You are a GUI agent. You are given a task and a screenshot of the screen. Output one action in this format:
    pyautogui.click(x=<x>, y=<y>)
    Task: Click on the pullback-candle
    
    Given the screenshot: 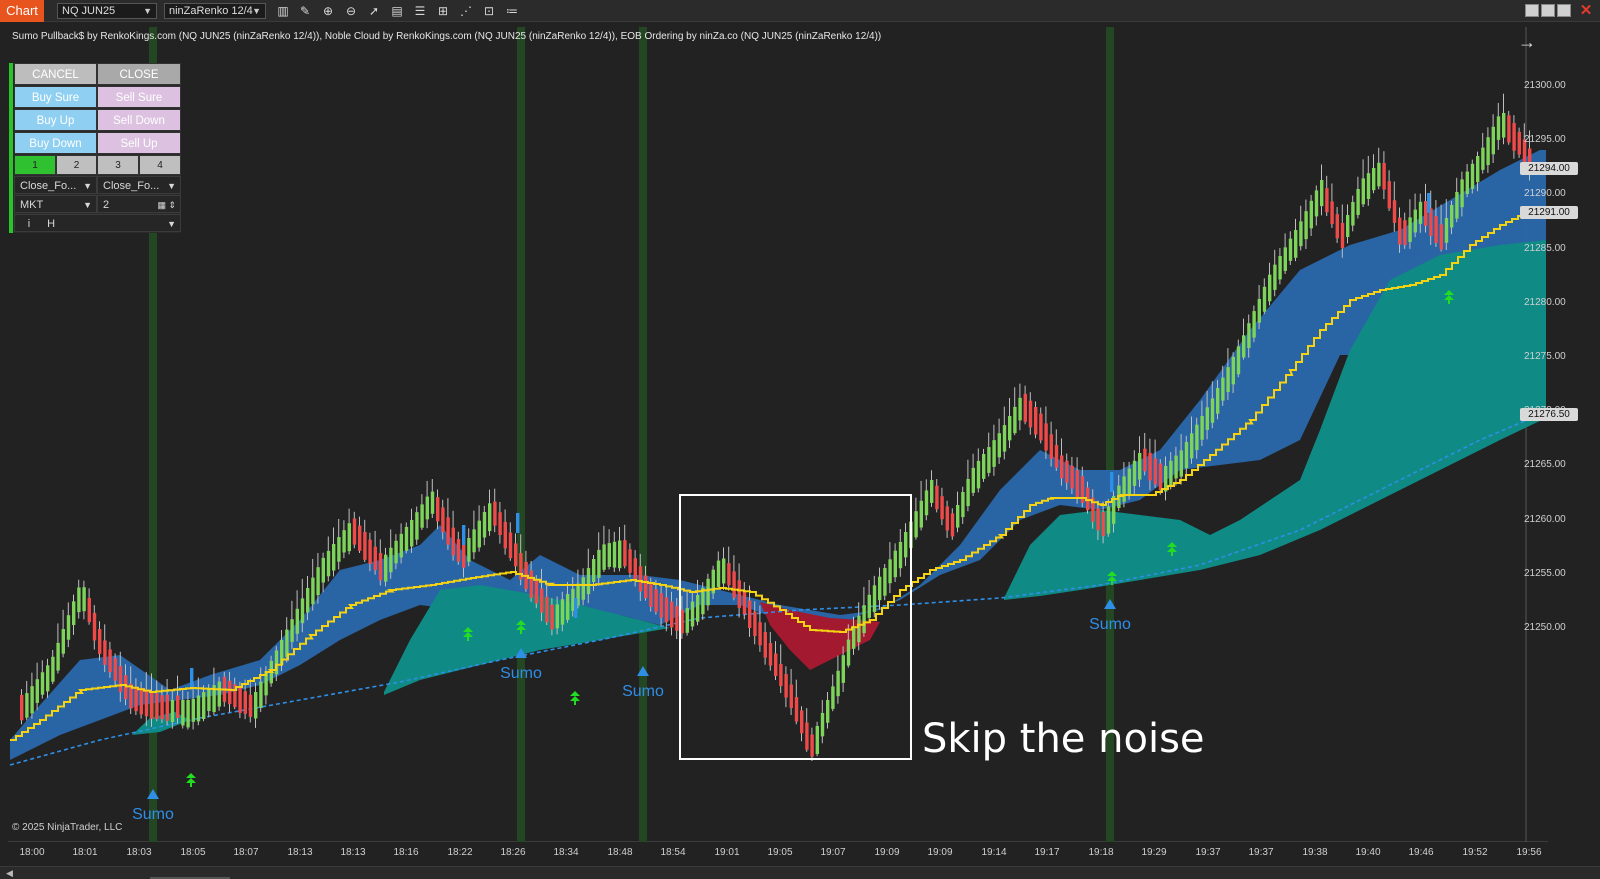 What is the action you would take?
    pyautogui.click(x=464, y=535)
    